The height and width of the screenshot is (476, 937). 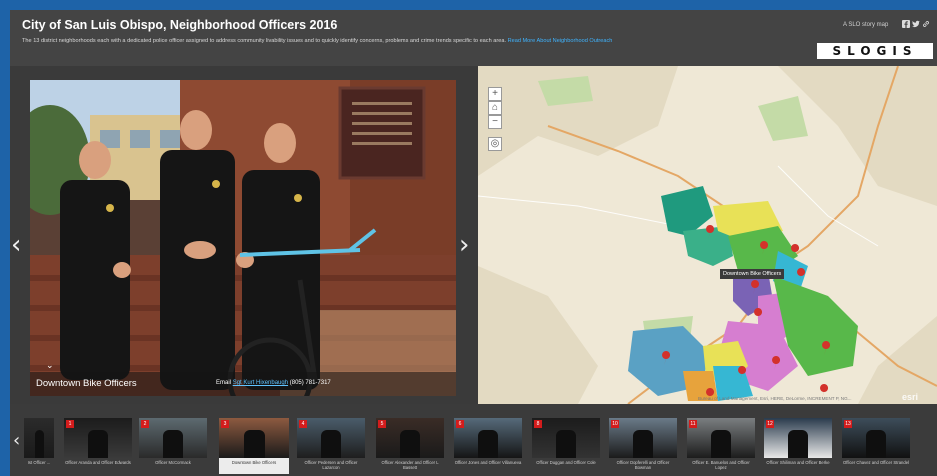 What do you see at coordinates (848, 424) in the screenshot?
I see `thumbnail-number: 13` at bounding box center [848, 424].